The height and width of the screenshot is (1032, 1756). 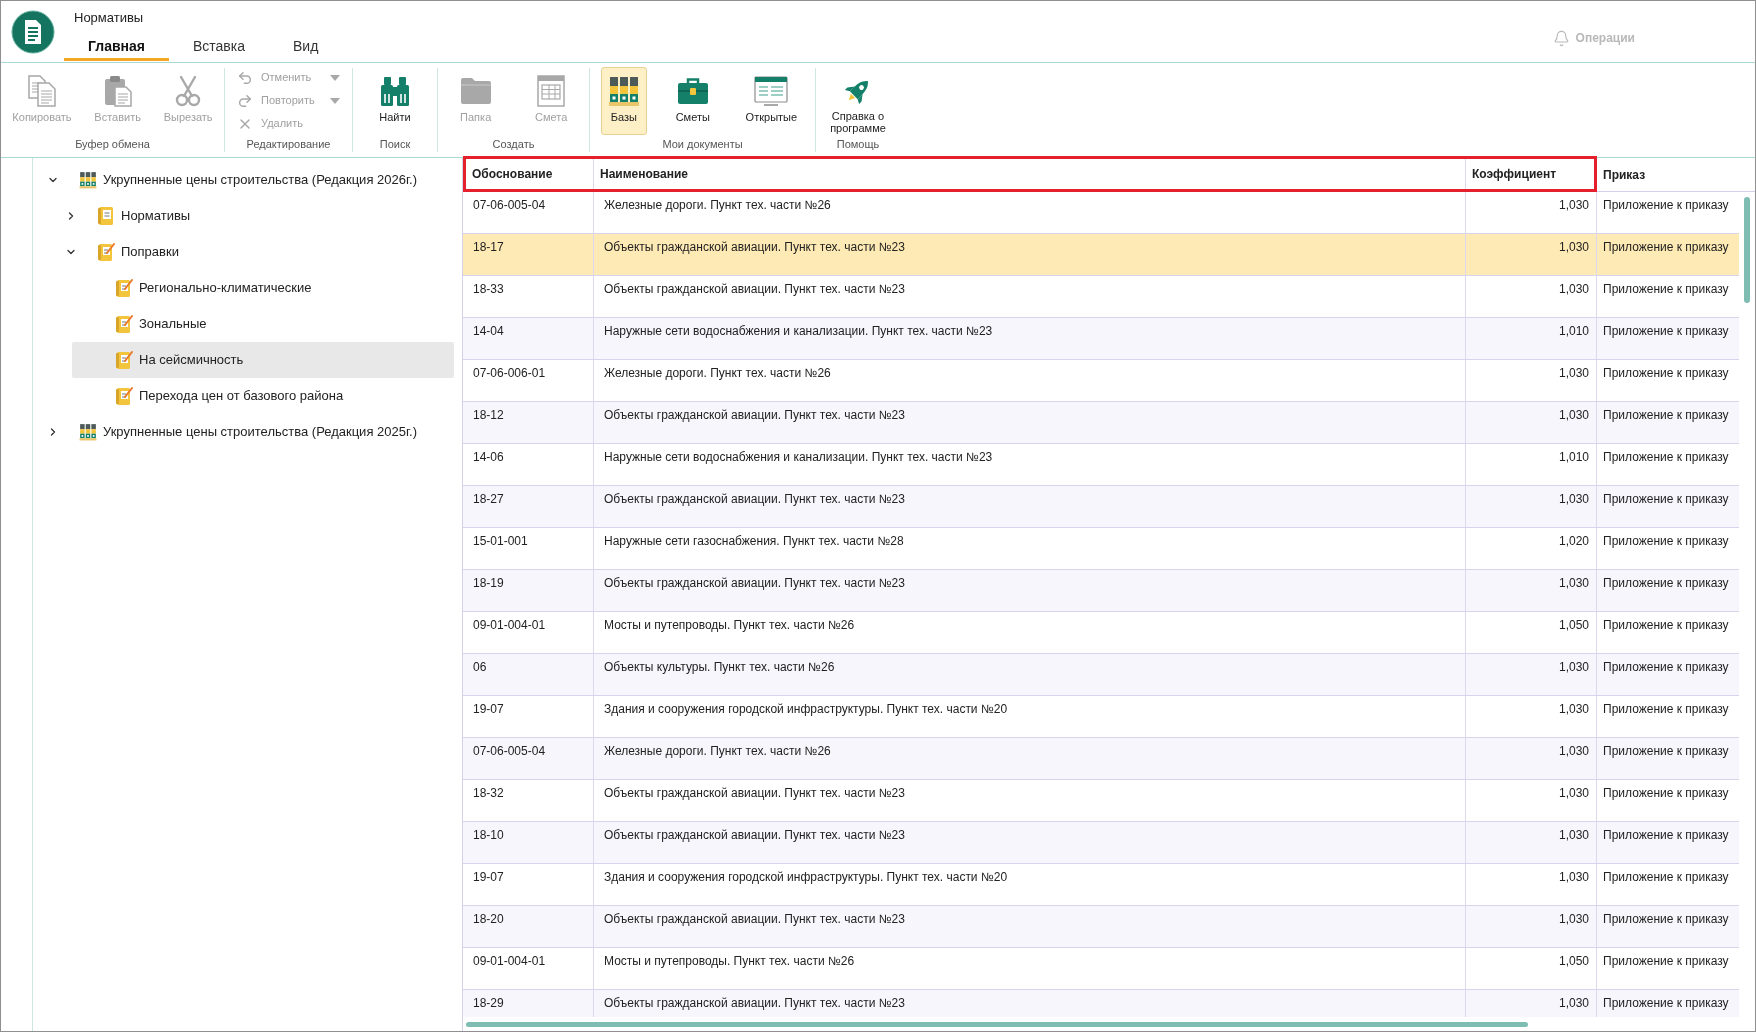 What do you see at coordinates (306, 47) in the screenshot?
I see `ribbon-tab: Вид` at bounding box center [306, 47].